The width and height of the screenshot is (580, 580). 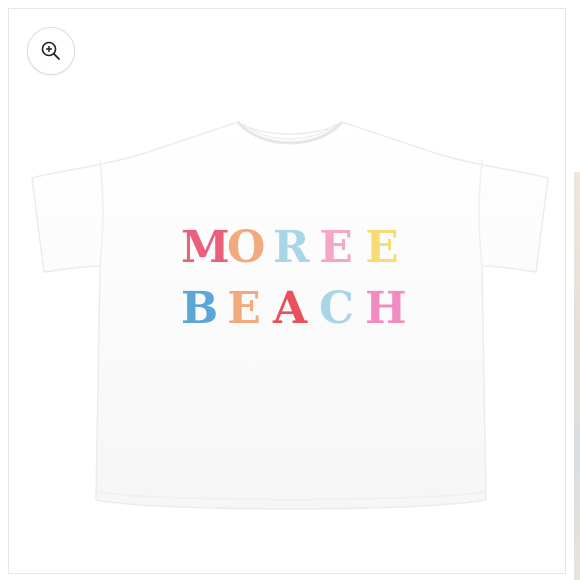 I want to click on print-line-beach: BEACH, so click(x=290, y=309).